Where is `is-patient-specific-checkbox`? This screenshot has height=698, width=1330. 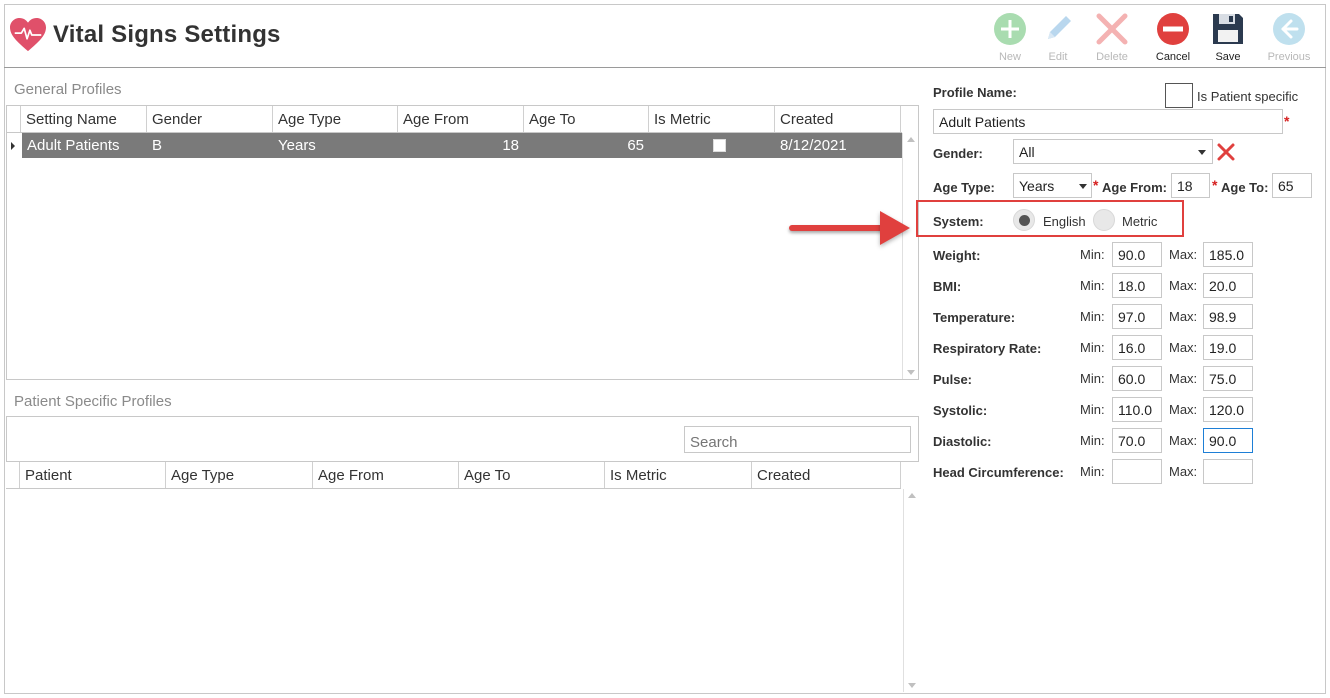
is-patient-specific-checkbox is located at coordinates (1179, 95).